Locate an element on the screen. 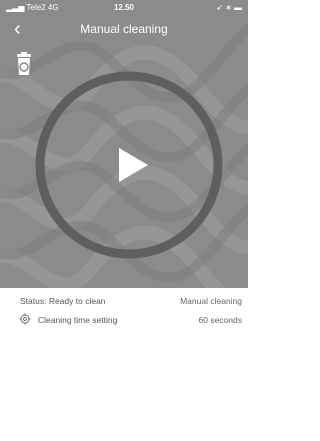 This screenshot has width=320, height=441. clock: 12.50 is located at coordinates (124, 7).